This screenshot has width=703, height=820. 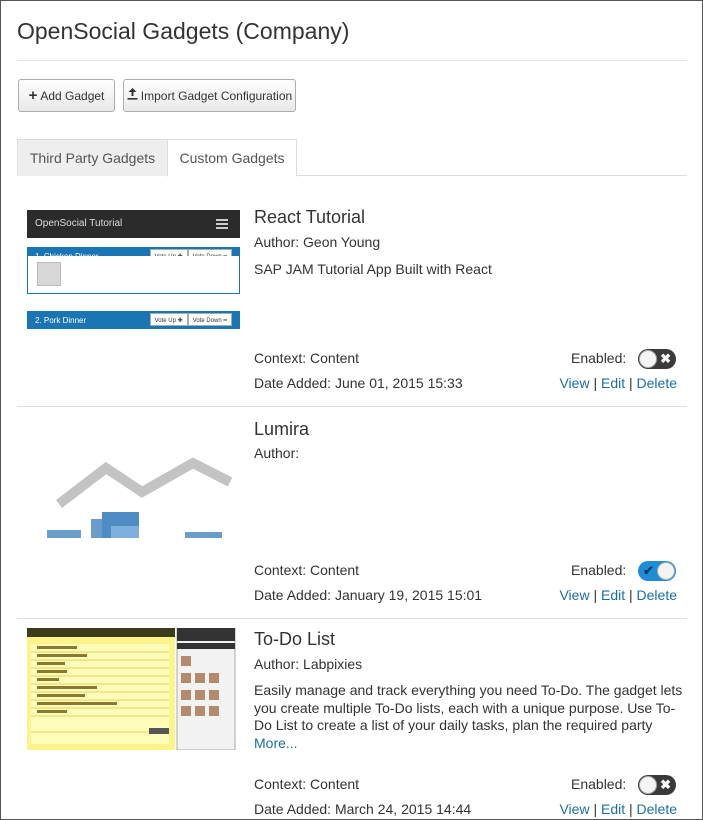 I want to click on gadget-title: To-Do List, so click(x=294, y=639).